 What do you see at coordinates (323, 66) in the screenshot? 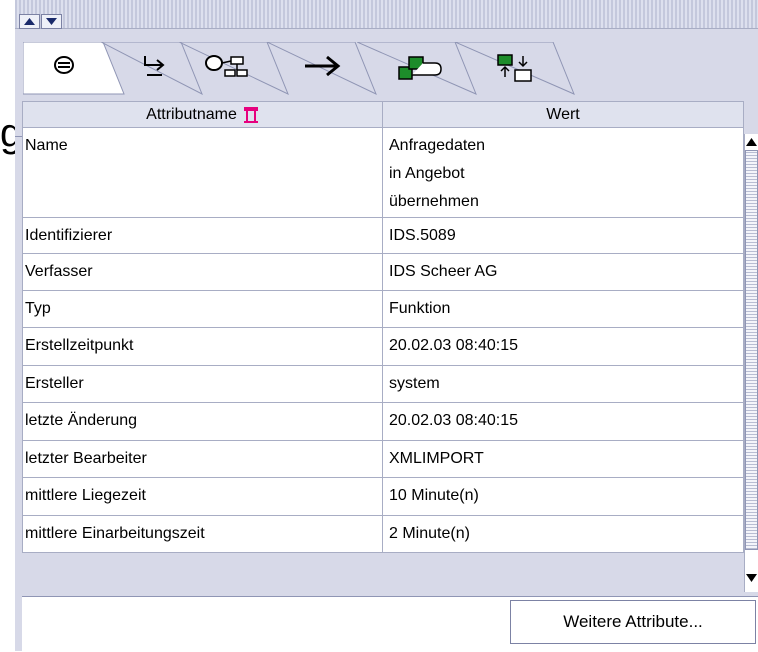
I see `arrow-right-icon` at bounding box center [323, 66].